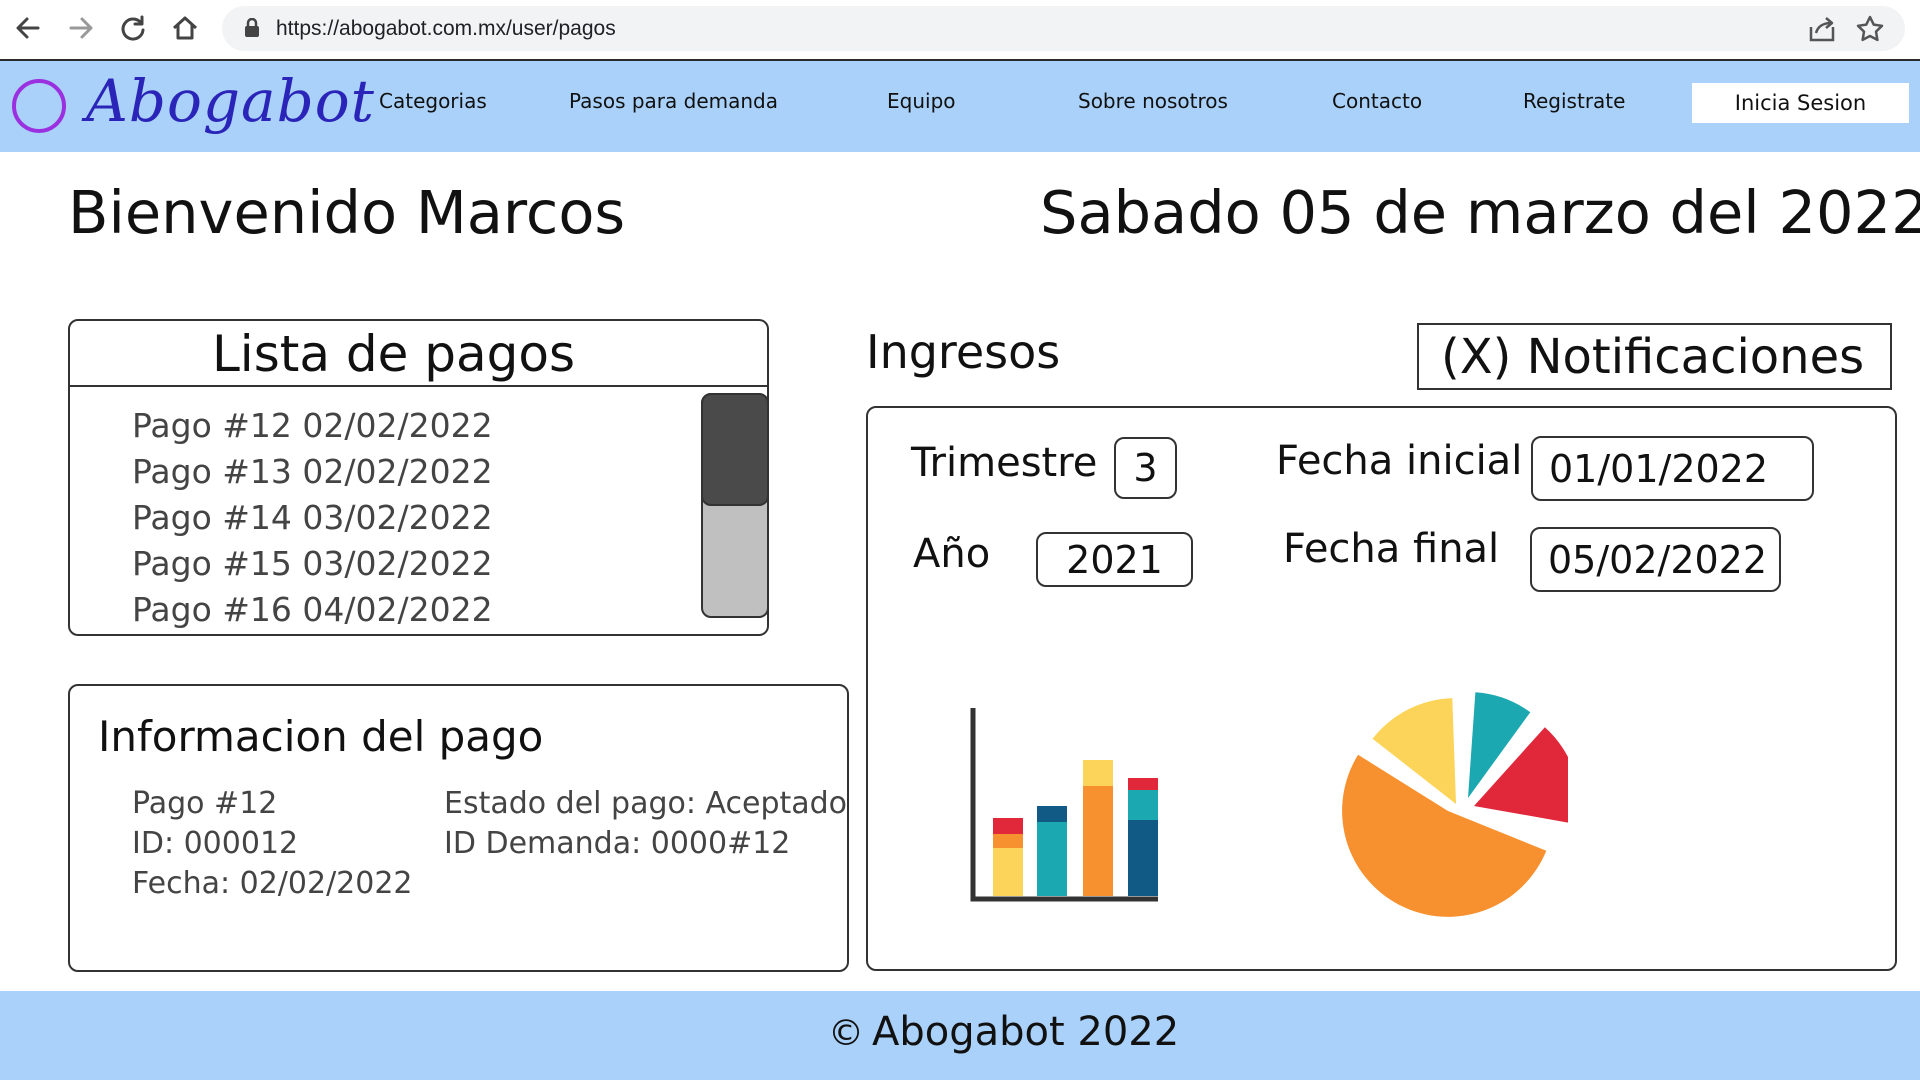 Image resolution: width=1920 pixels, height=1080 pixels. Describe the element at coordinates (1391, 549) in the screenshot. I see `fecha-final-label: Fecha final` at that location.